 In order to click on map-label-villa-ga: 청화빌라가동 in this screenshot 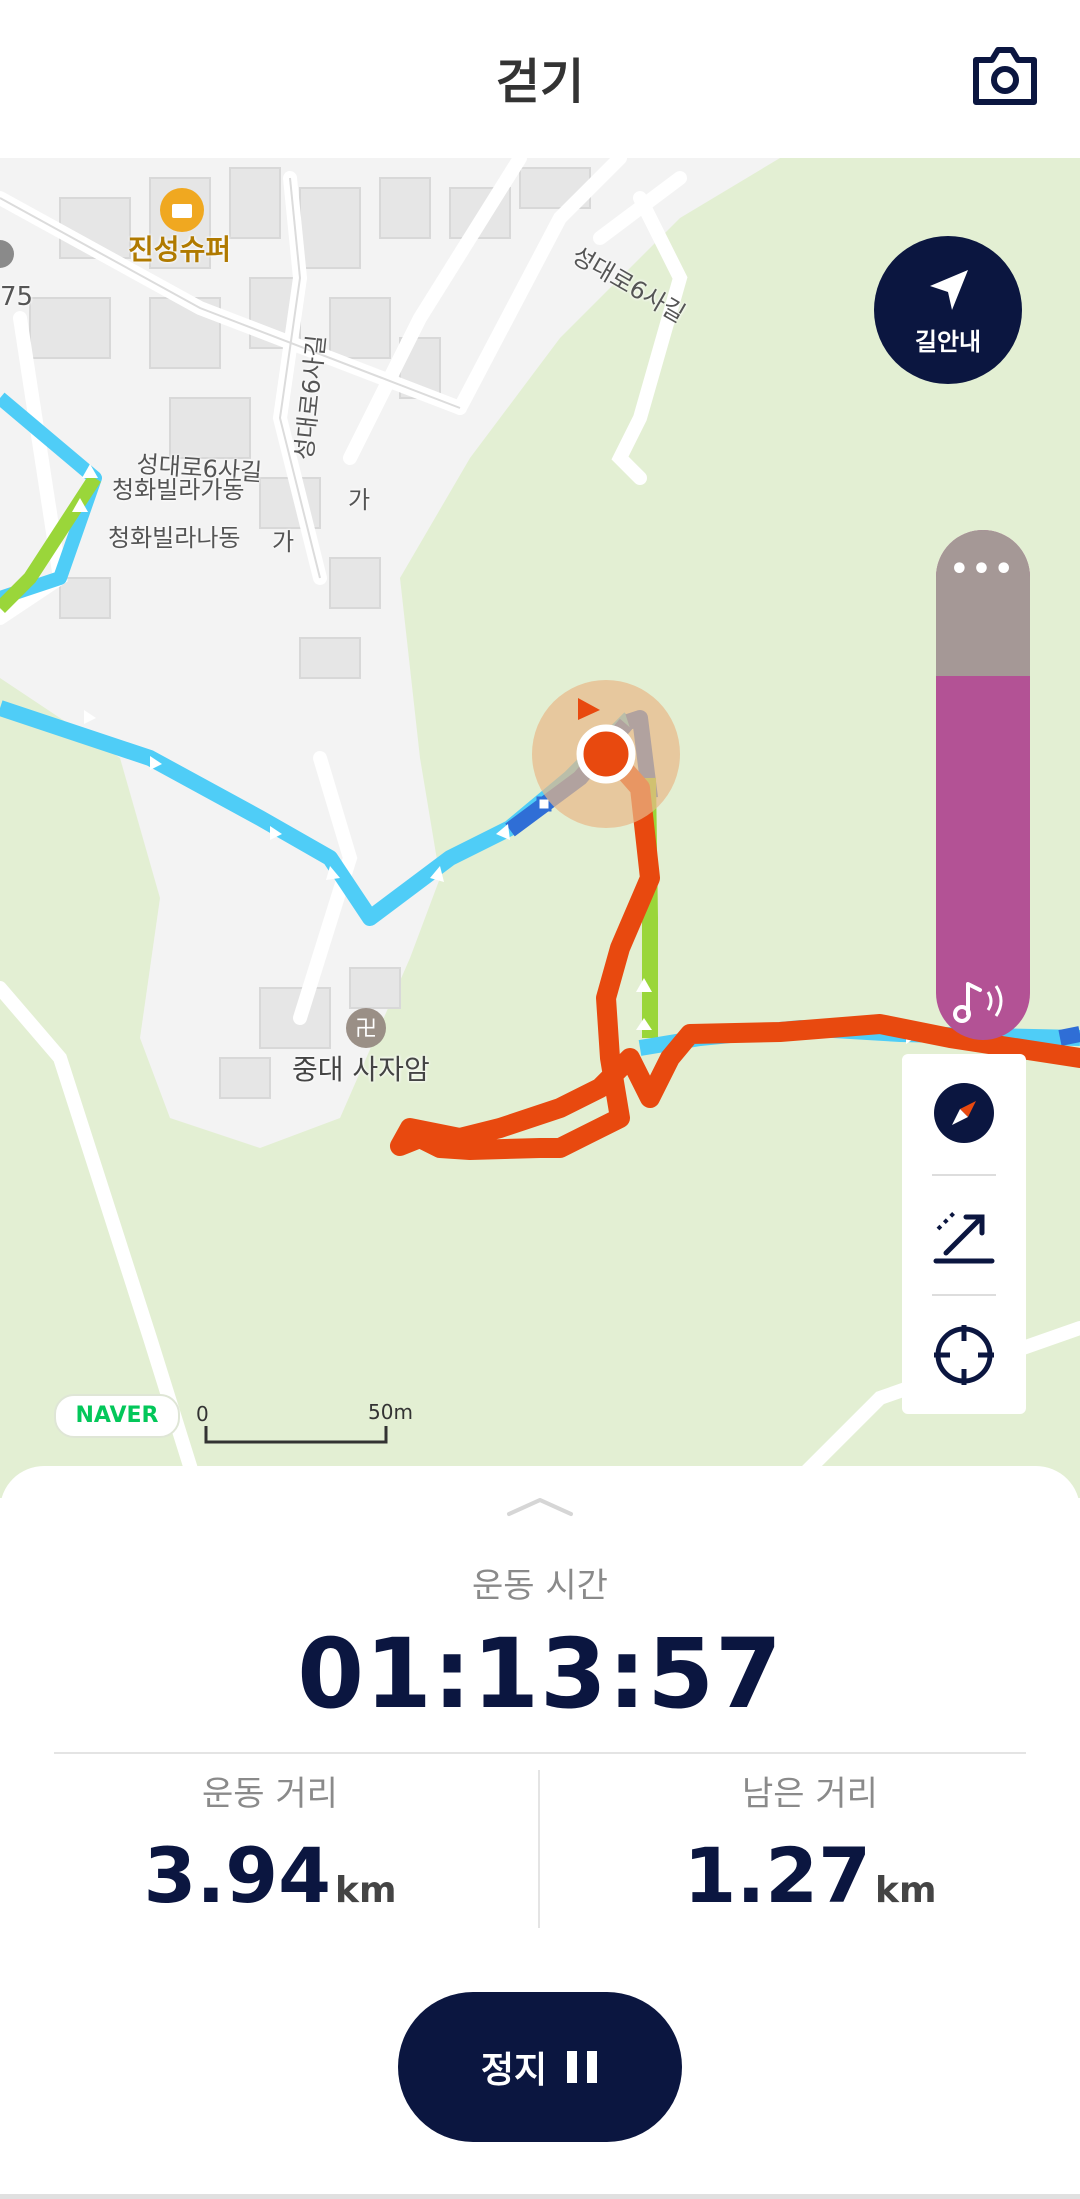, I will do `click(178, 490)`.